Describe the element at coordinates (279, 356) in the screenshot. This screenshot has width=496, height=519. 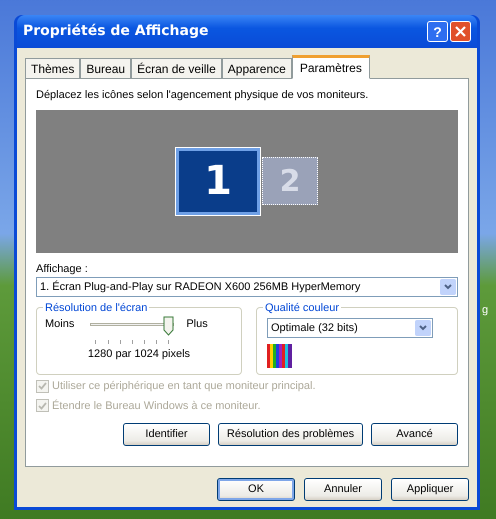
I see `color-palette-icon` at that location.